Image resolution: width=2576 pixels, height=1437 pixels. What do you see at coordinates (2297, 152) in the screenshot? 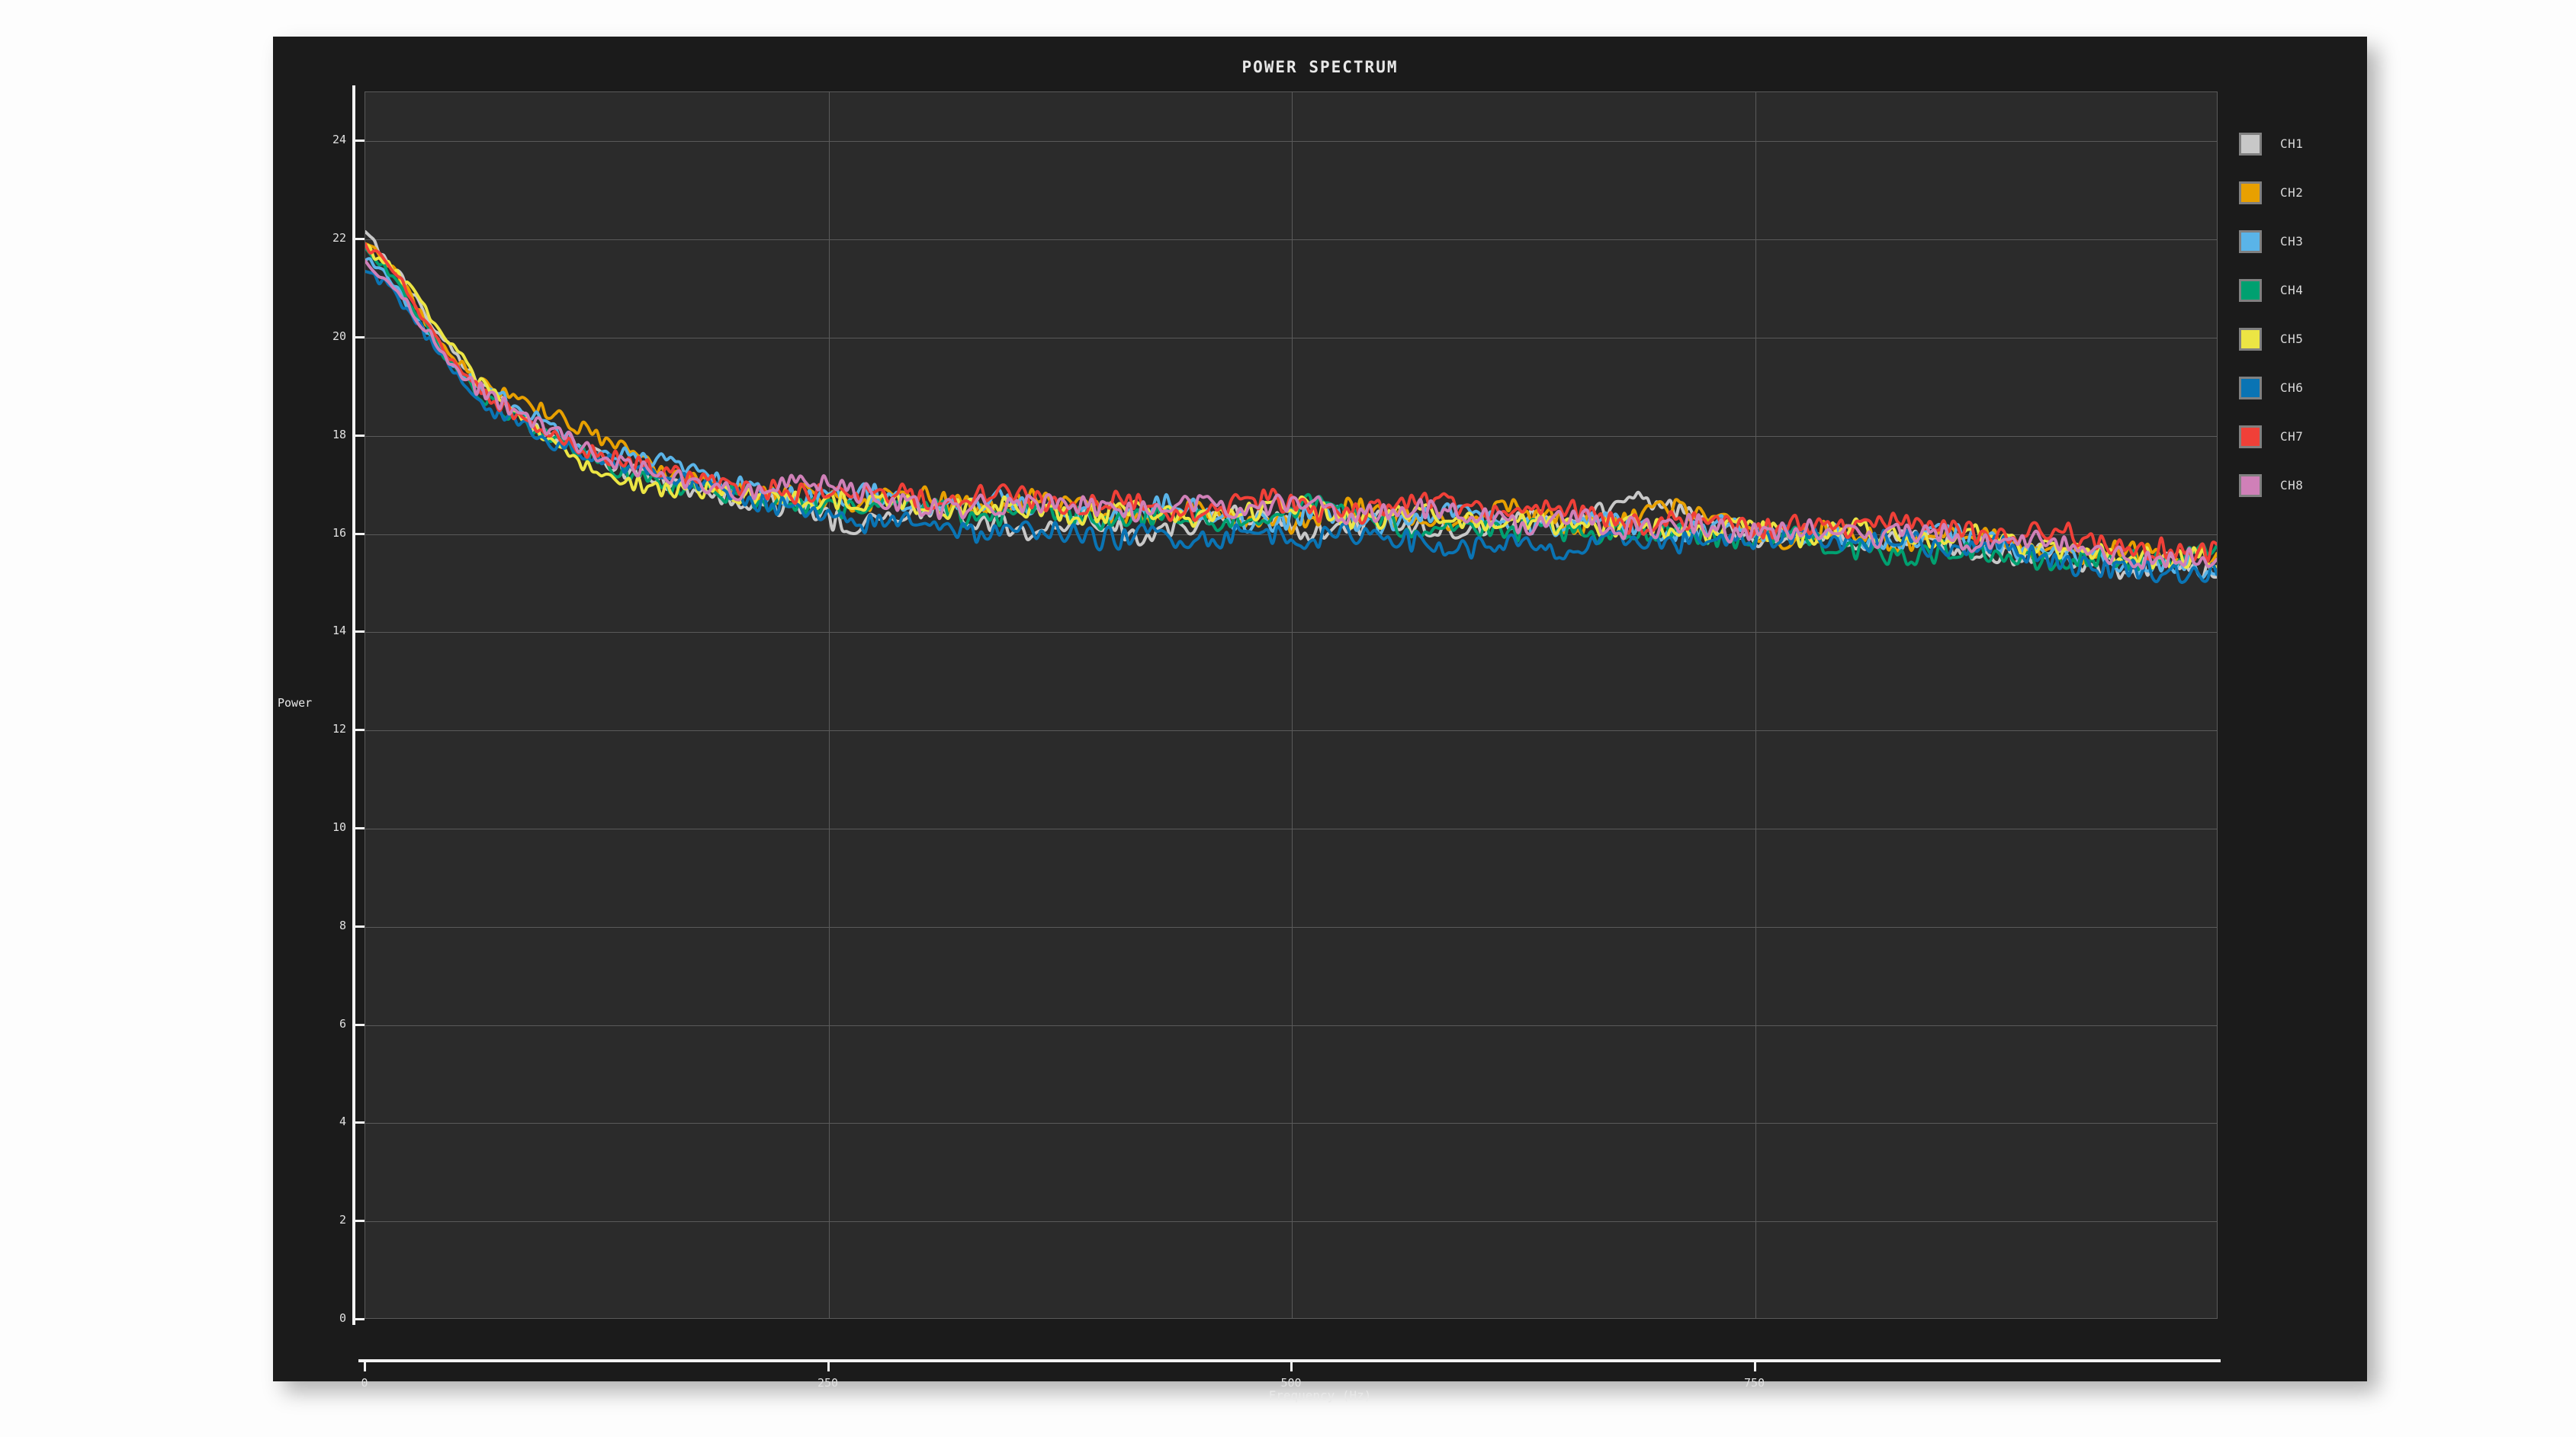
I see `legend-item-ch1: CH1` at bounding box center [2297, 152].